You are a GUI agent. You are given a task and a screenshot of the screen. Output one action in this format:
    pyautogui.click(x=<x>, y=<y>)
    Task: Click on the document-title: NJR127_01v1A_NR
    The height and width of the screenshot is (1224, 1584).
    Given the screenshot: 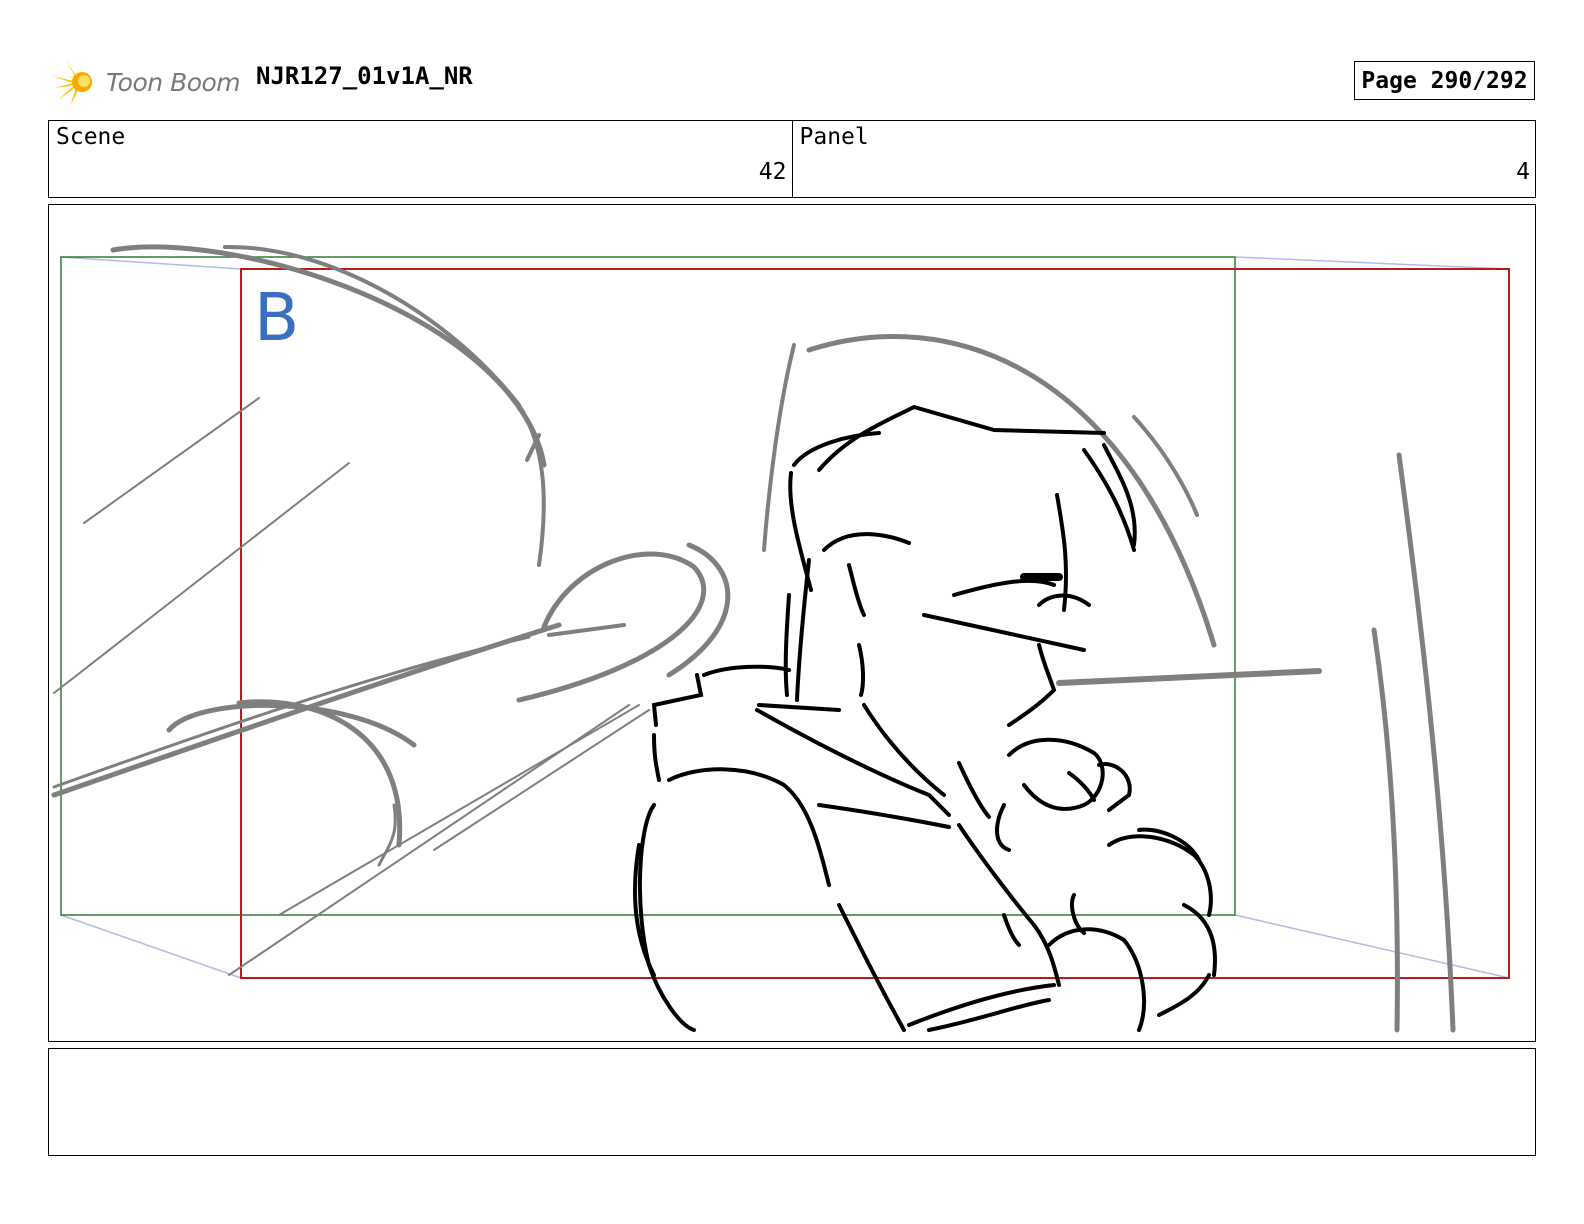 What is the action you would take?
    pyautogui.click(x=364, y=76)
    